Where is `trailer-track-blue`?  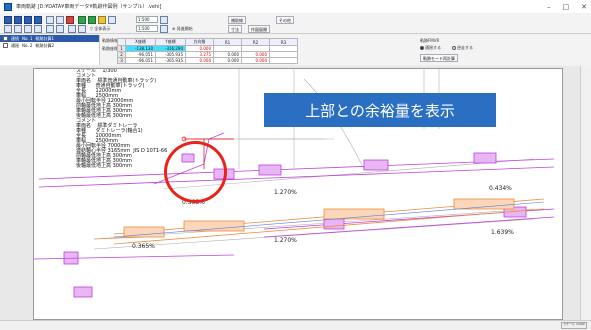
trailer-track-blue is located at coordinates (329, 219).